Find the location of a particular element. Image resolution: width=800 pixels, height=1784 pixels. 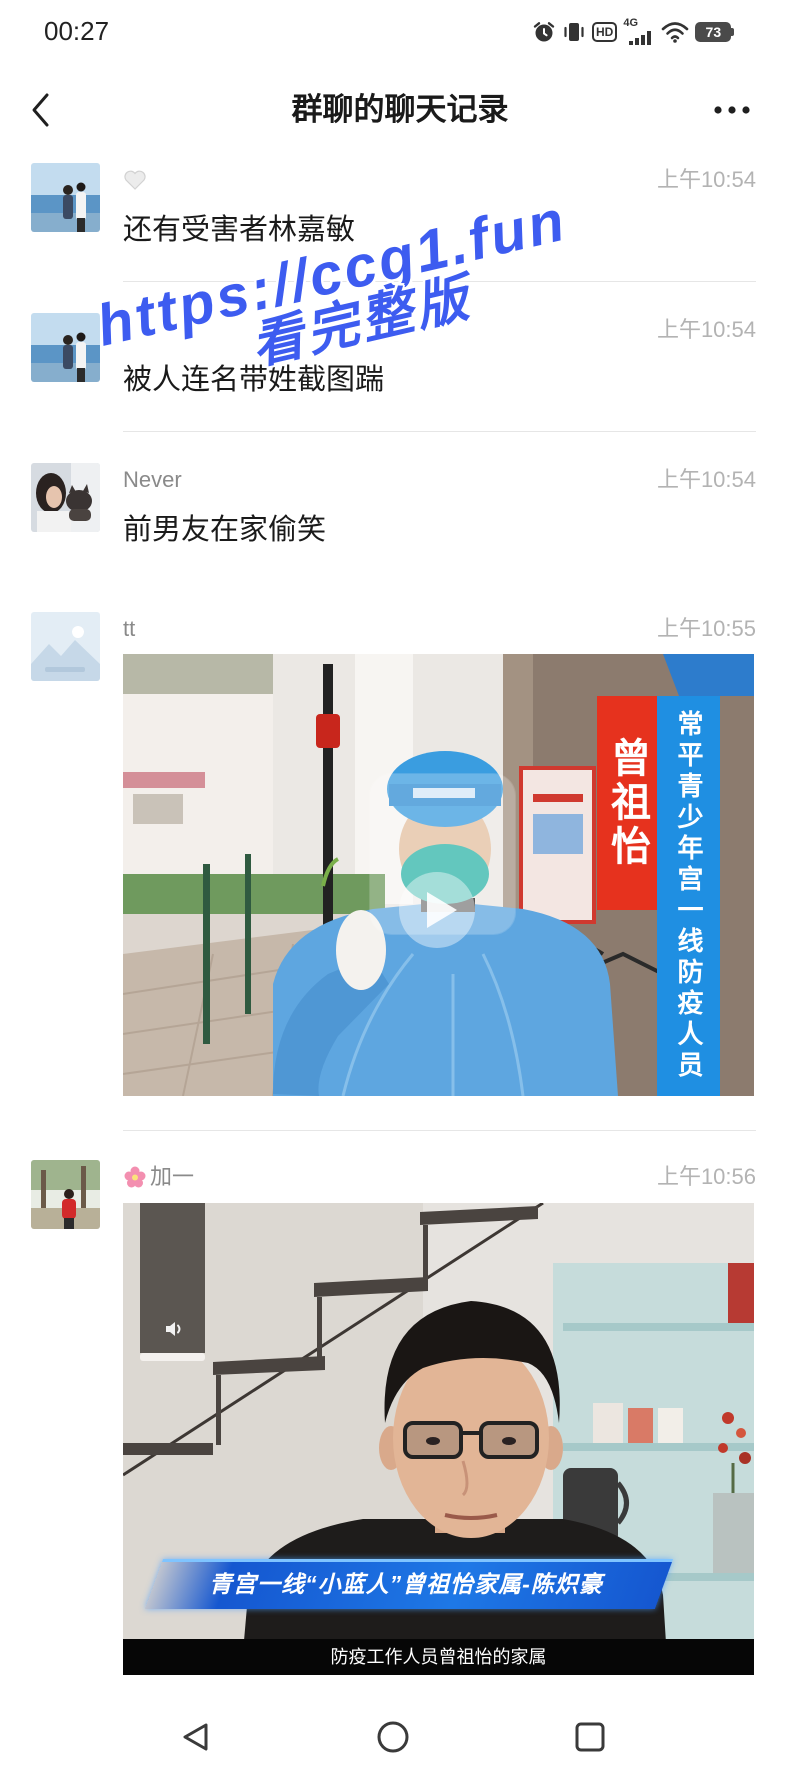

vibrate-icon is located at coordinates (574, 32).